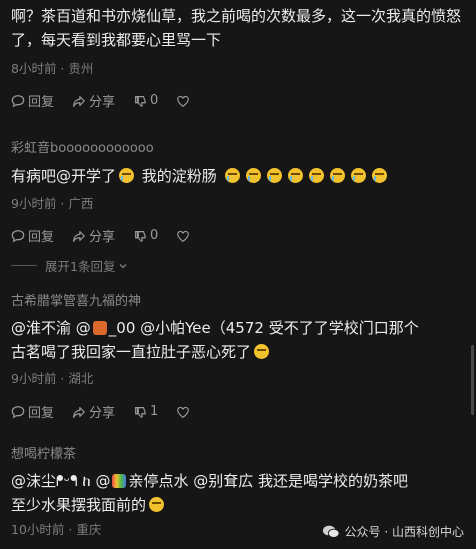 The height and width of the screenshot is (549, 476). Describe the element at coordinates (262, 351) in the screenshot. I see `laughing-emoji` at that location.